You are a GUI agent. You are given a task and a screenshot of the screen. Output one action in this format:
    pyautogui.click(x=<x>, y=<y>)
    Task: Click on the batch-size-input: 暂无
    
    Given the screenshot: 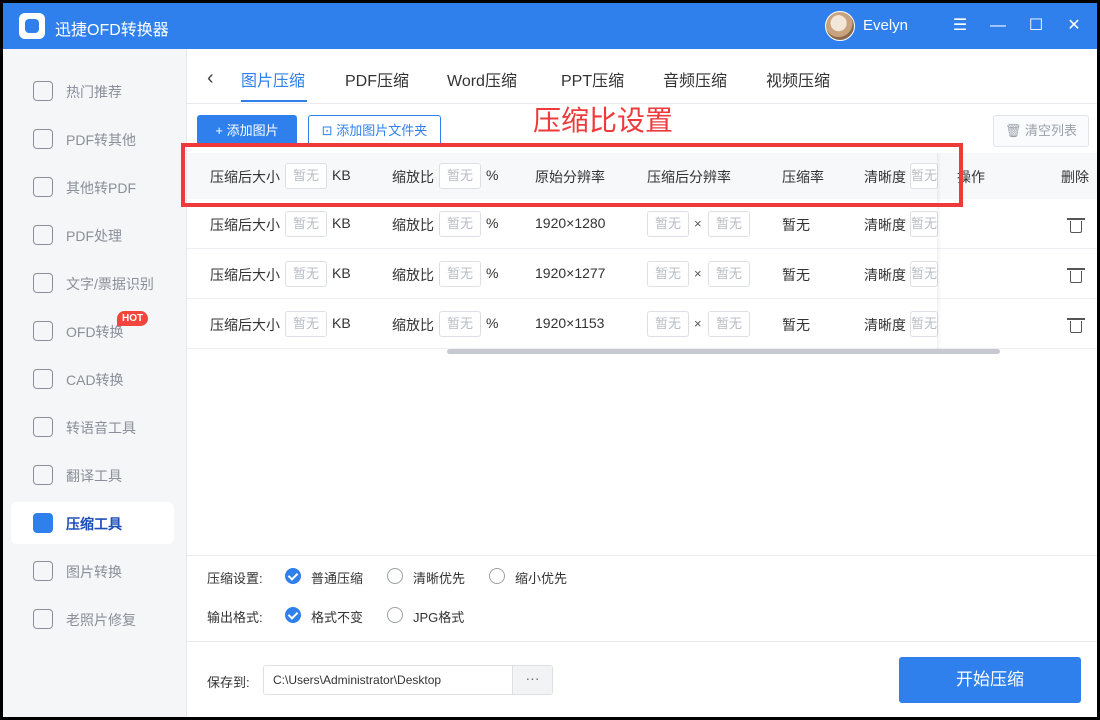 What is the action you would take?
    pyautogui.click(x=306, y=176)
    